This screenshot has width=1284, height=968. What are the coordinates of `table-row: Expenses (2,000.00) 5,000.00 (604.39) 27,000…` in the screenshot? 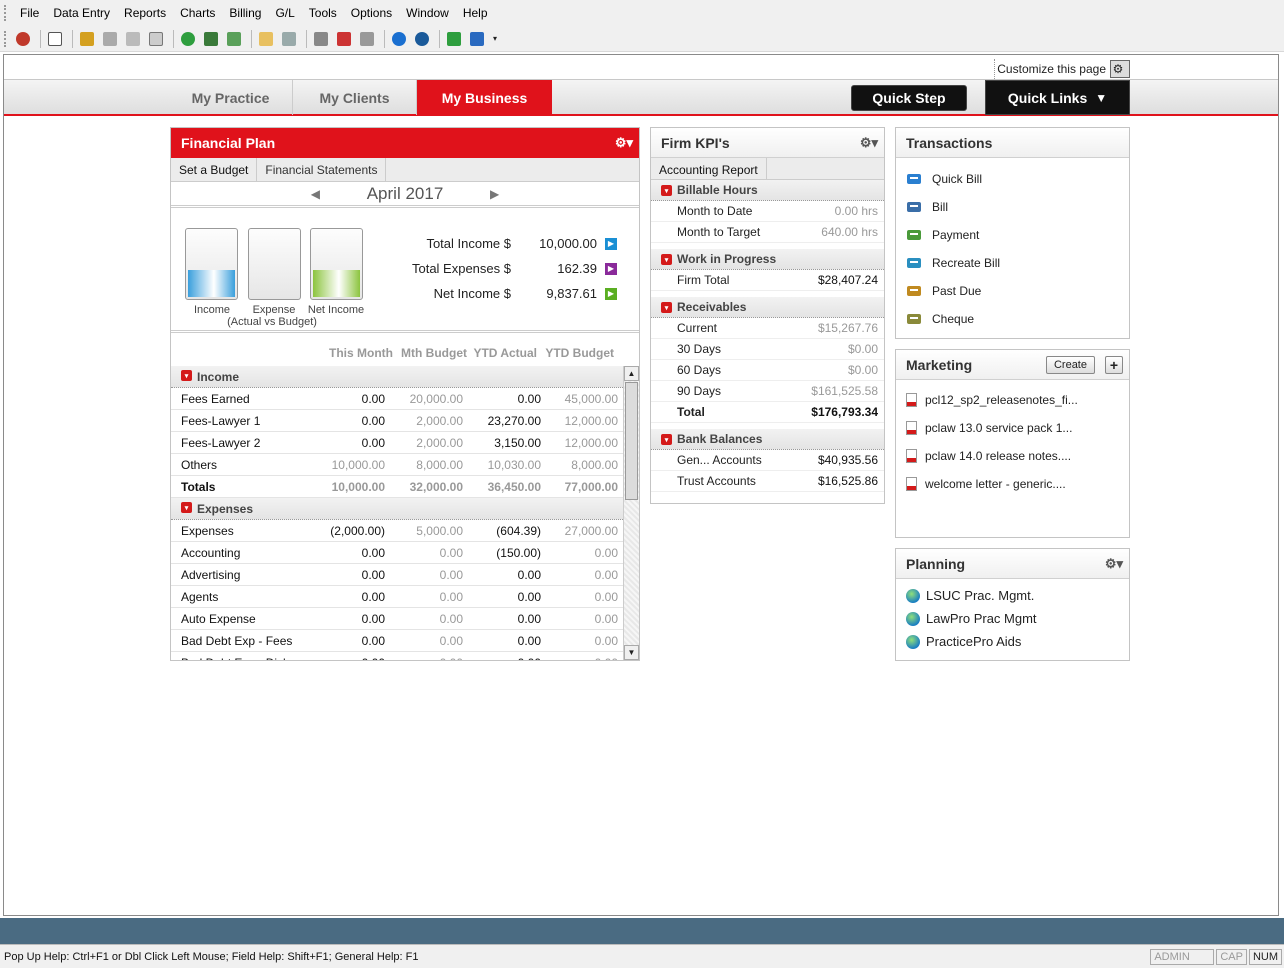 It's located at (397, 531).